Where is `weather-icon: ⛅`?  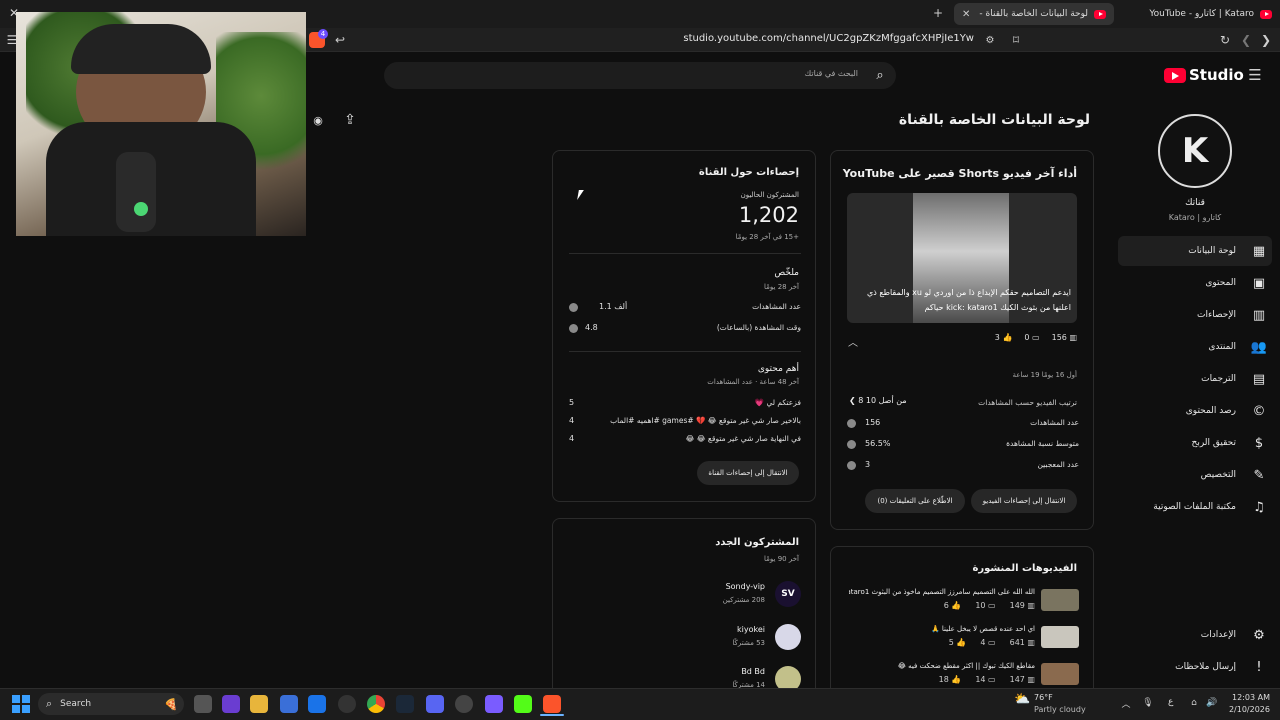 weather-icon: ⛅ is located at coordinates (1024, 701).